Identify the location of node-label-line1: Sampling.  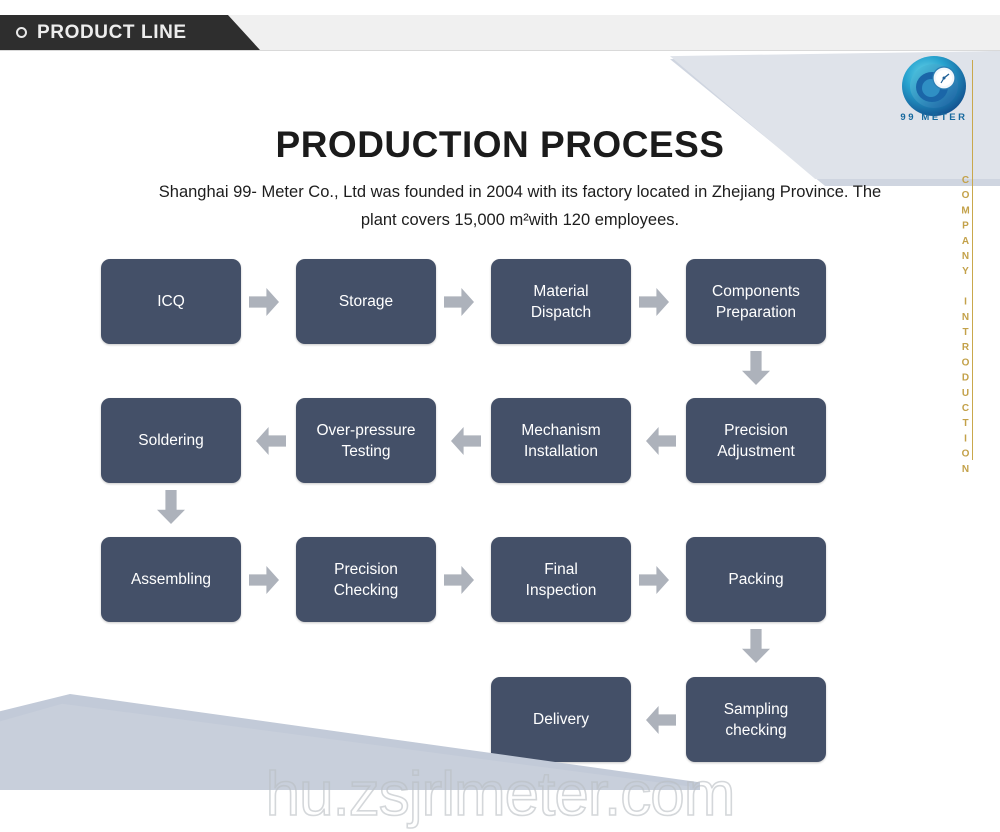
(756, 709).